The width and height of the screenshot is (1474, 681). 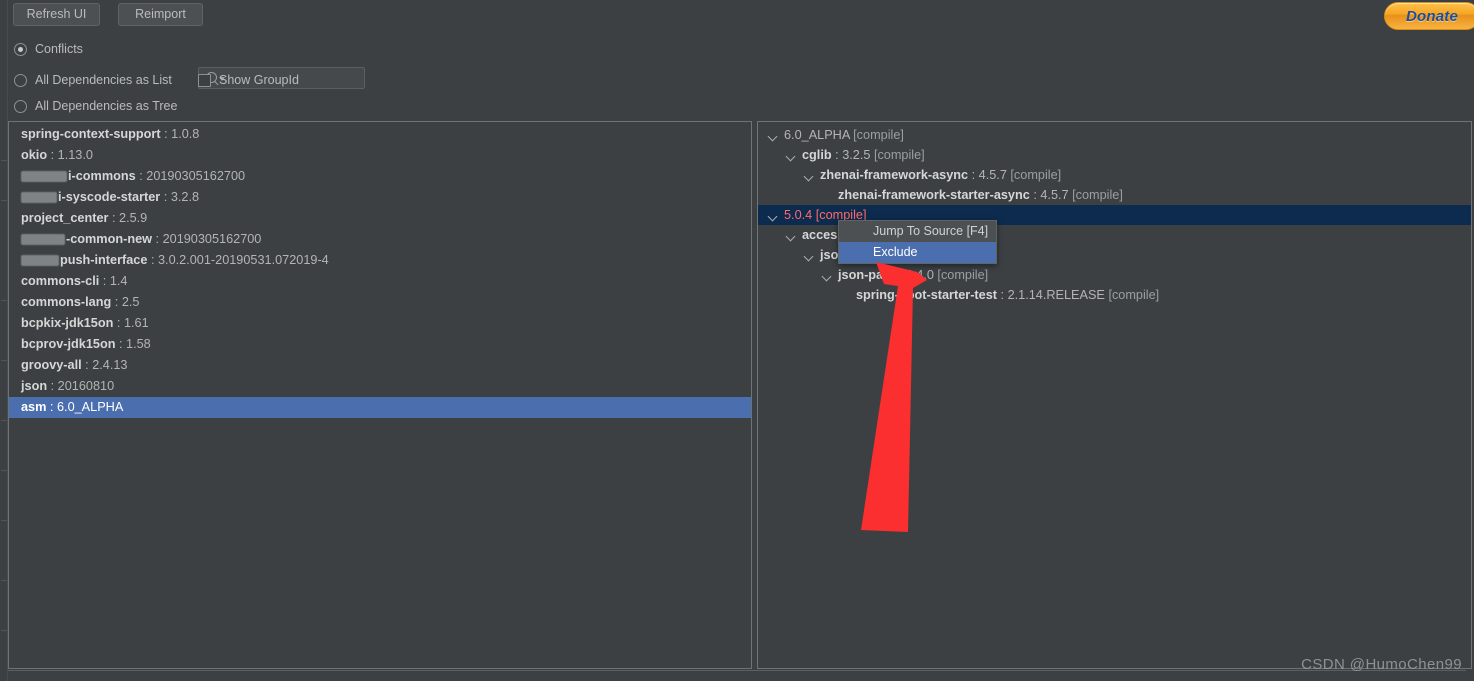 I want to click on dependency-artifact-name: cglib, so click(x=817, y=155).